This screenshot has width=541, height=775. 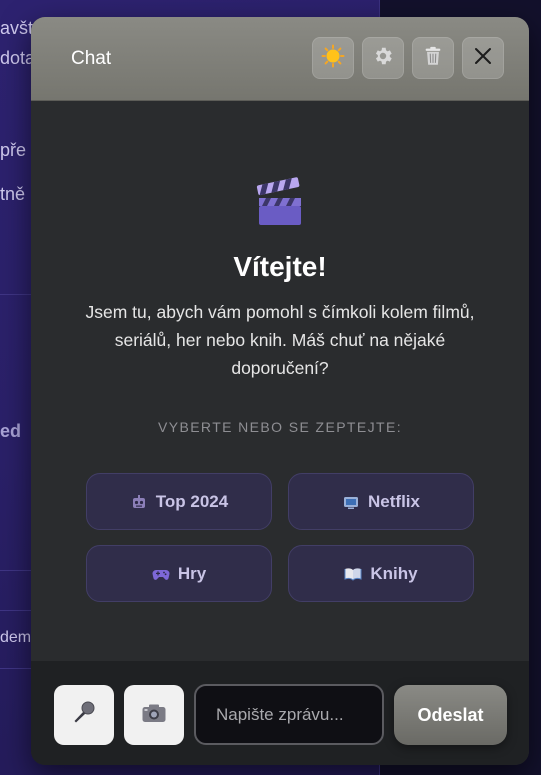 I want to click on quick-action-books: Knihy, so click(x=381, y=573).